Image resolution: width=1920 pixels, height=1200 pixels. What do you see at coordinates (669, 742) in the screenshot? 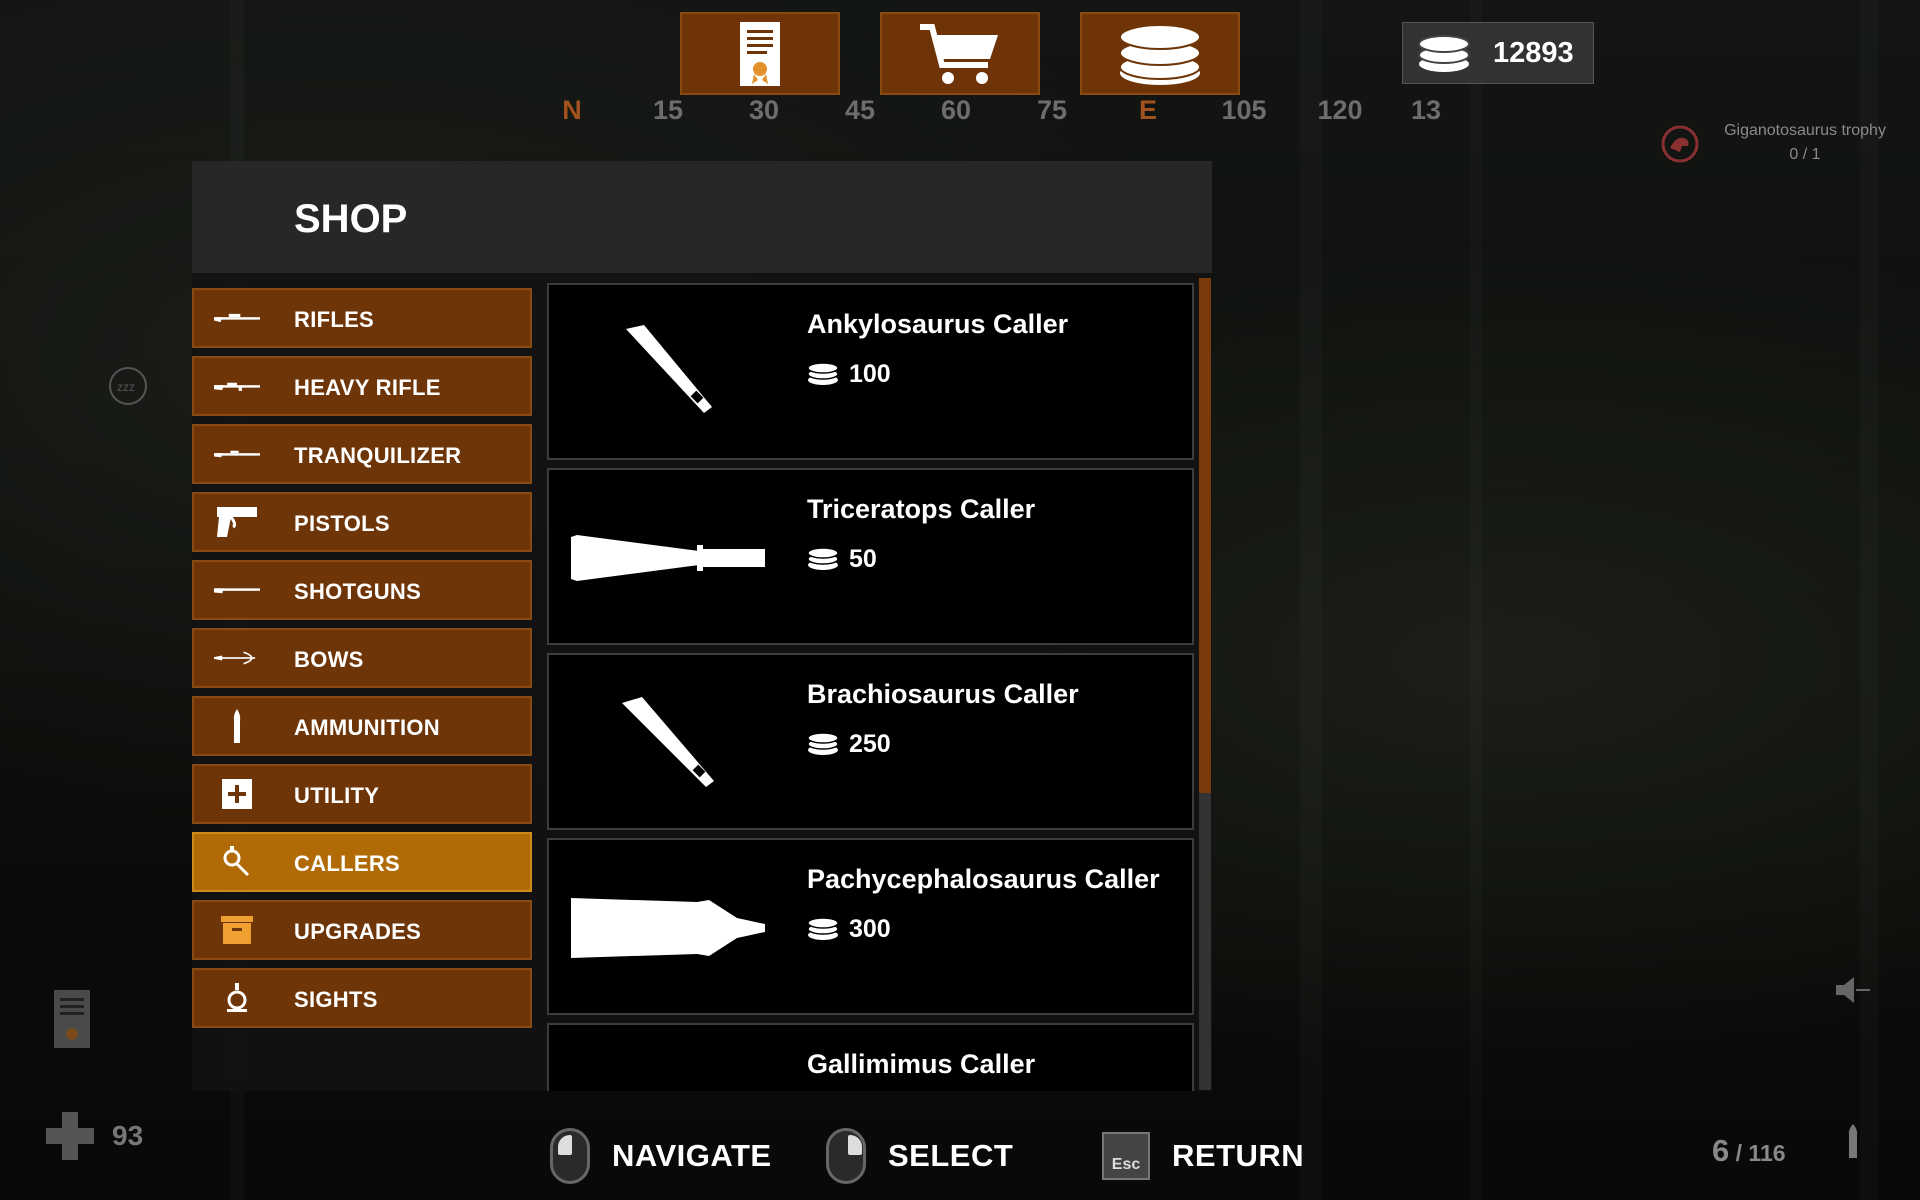
I see `horn-caller-art` at bounding box center [669, 742].